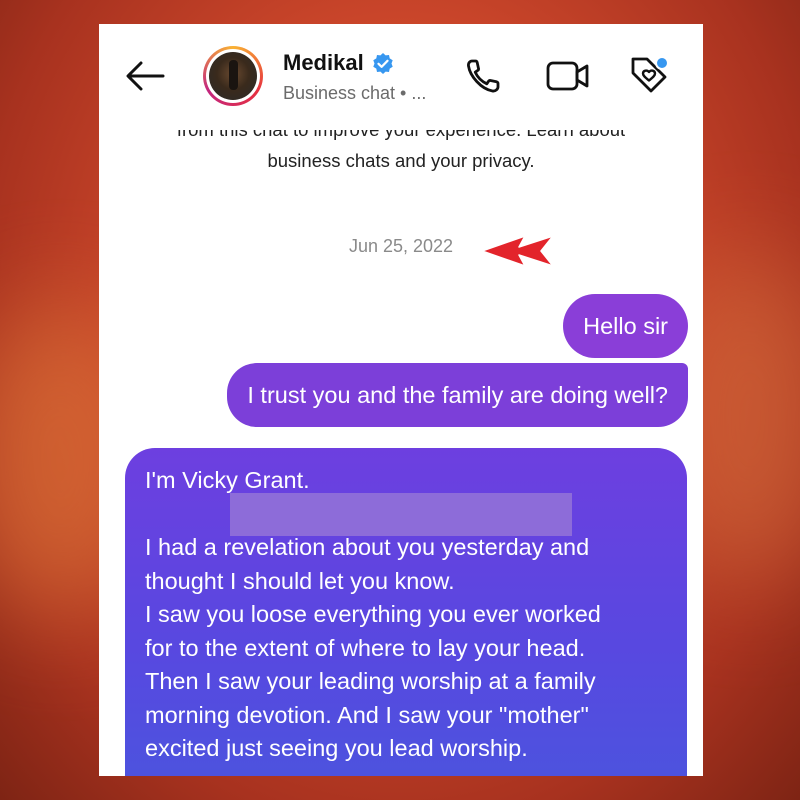  I want to click on message-bubble-sent: Hello sir, so click(625, 326).